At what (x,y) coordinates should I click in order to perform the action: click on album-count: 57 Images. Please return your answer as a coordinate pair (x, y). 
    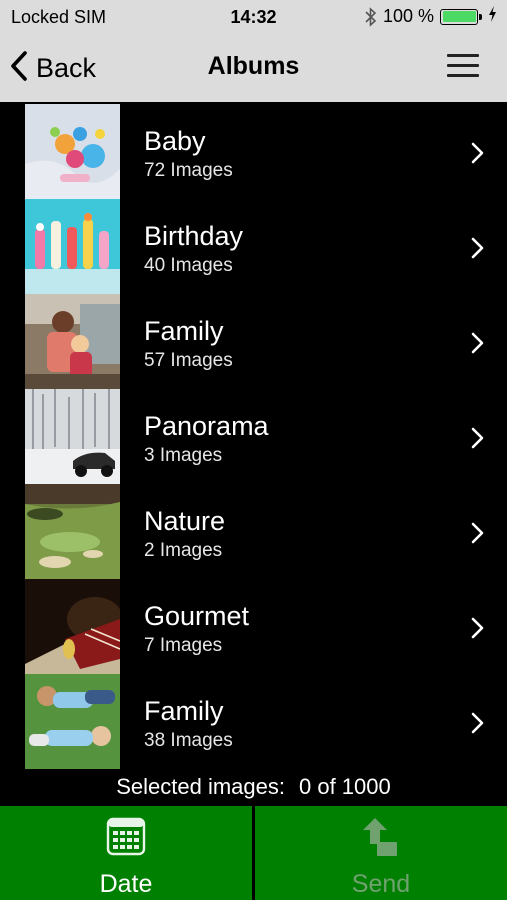
    Looking at the image, I should click on (188, 360).